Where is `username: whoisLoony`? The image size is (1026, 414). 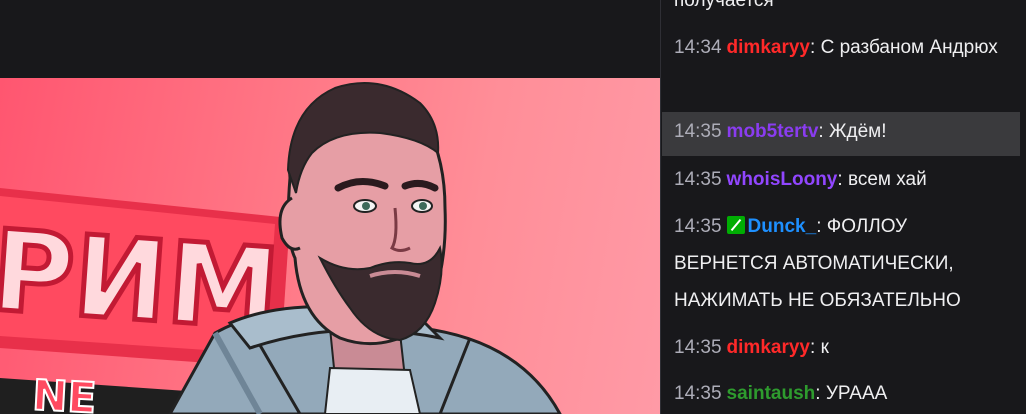
username: whoisLoony is located at coordinates (782, 179).